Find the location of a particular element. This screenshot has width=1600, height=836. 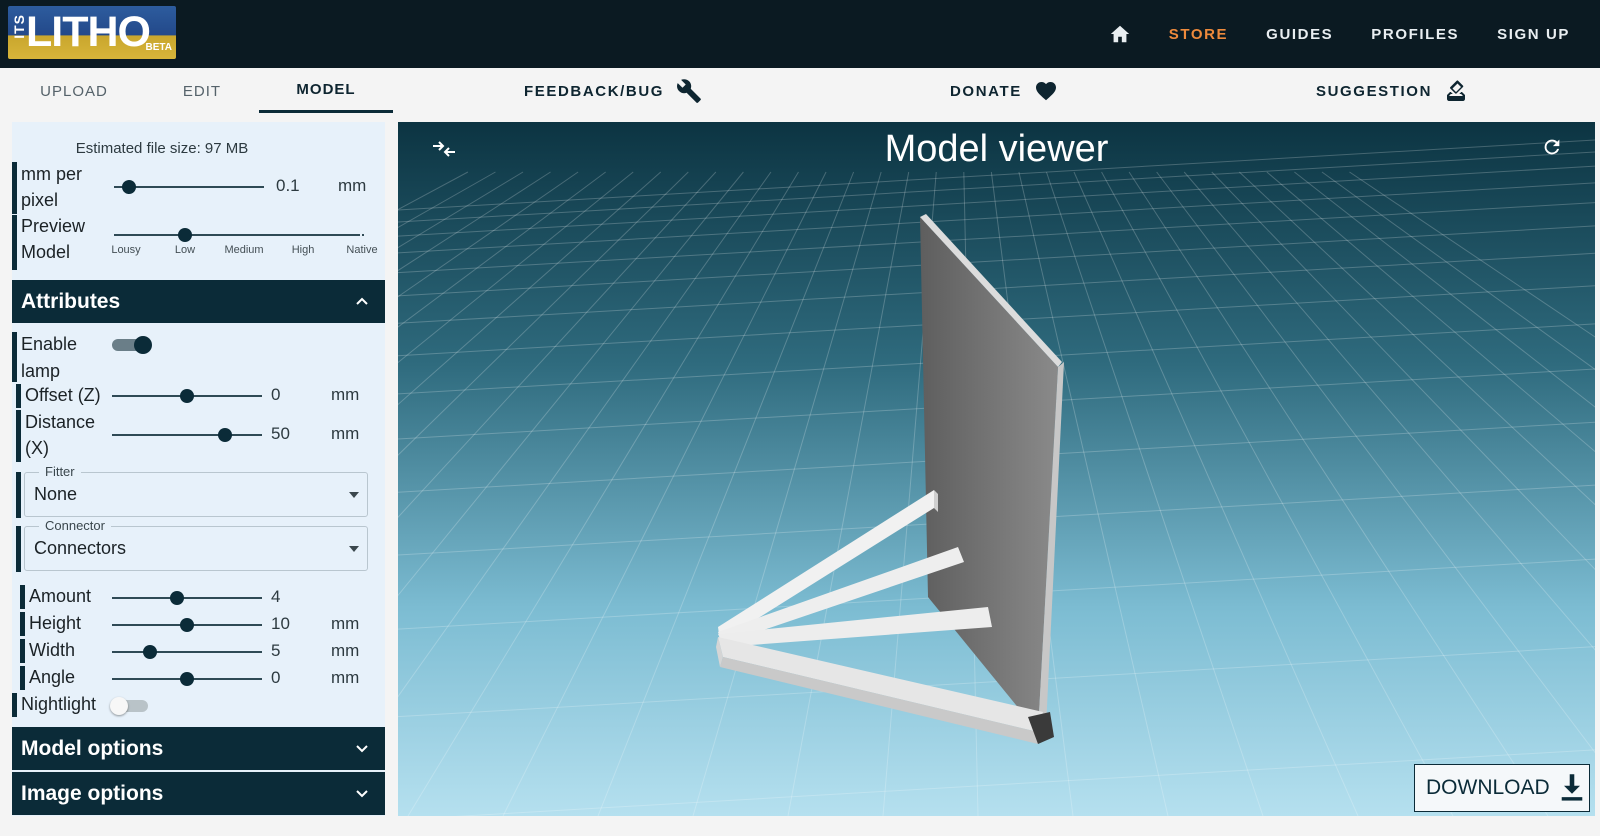

offset-z-slider-thumb is located at coordinates (187, 396).